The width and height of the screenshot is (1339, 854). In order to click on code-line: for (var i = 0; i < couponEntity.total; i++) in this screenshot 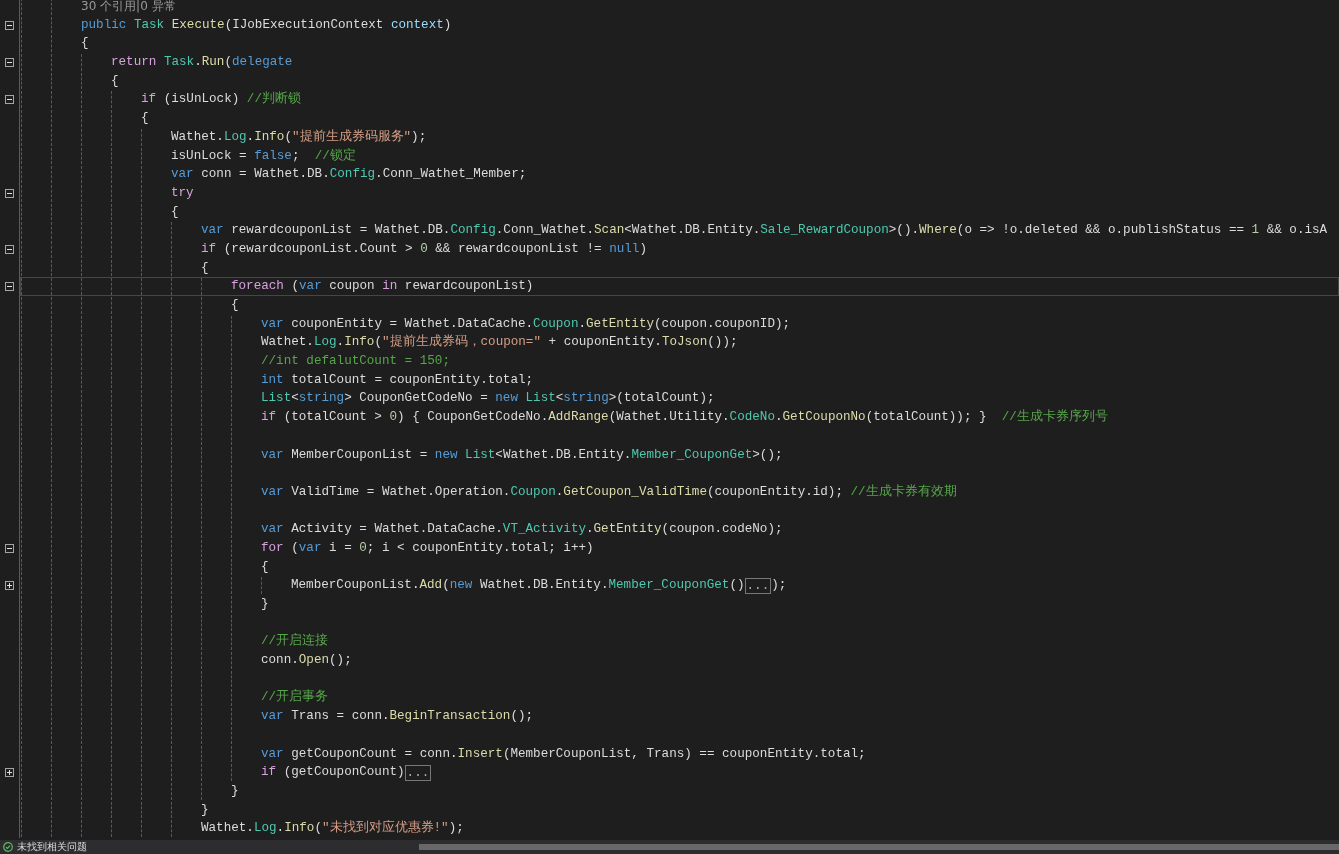, I will do `click(679, 548)`.